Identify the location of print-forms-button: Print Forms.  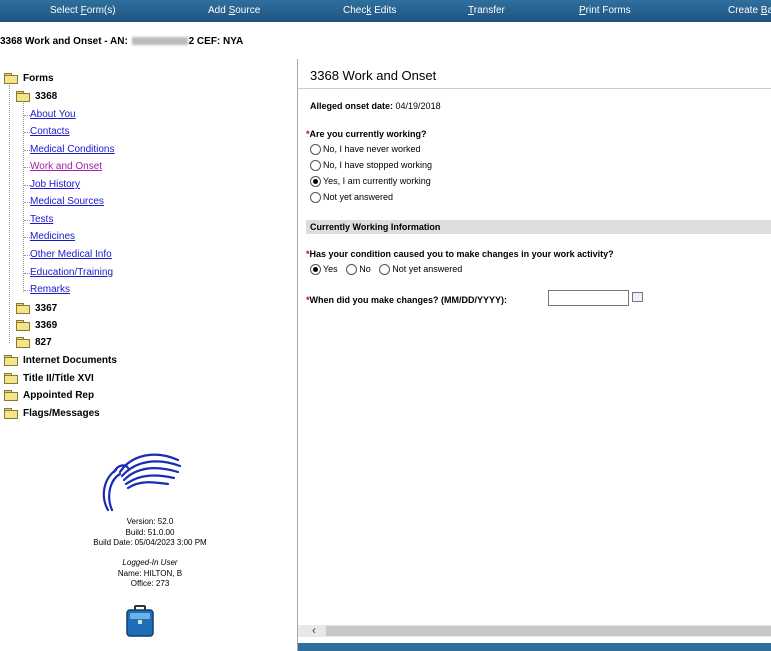
(605, 10).